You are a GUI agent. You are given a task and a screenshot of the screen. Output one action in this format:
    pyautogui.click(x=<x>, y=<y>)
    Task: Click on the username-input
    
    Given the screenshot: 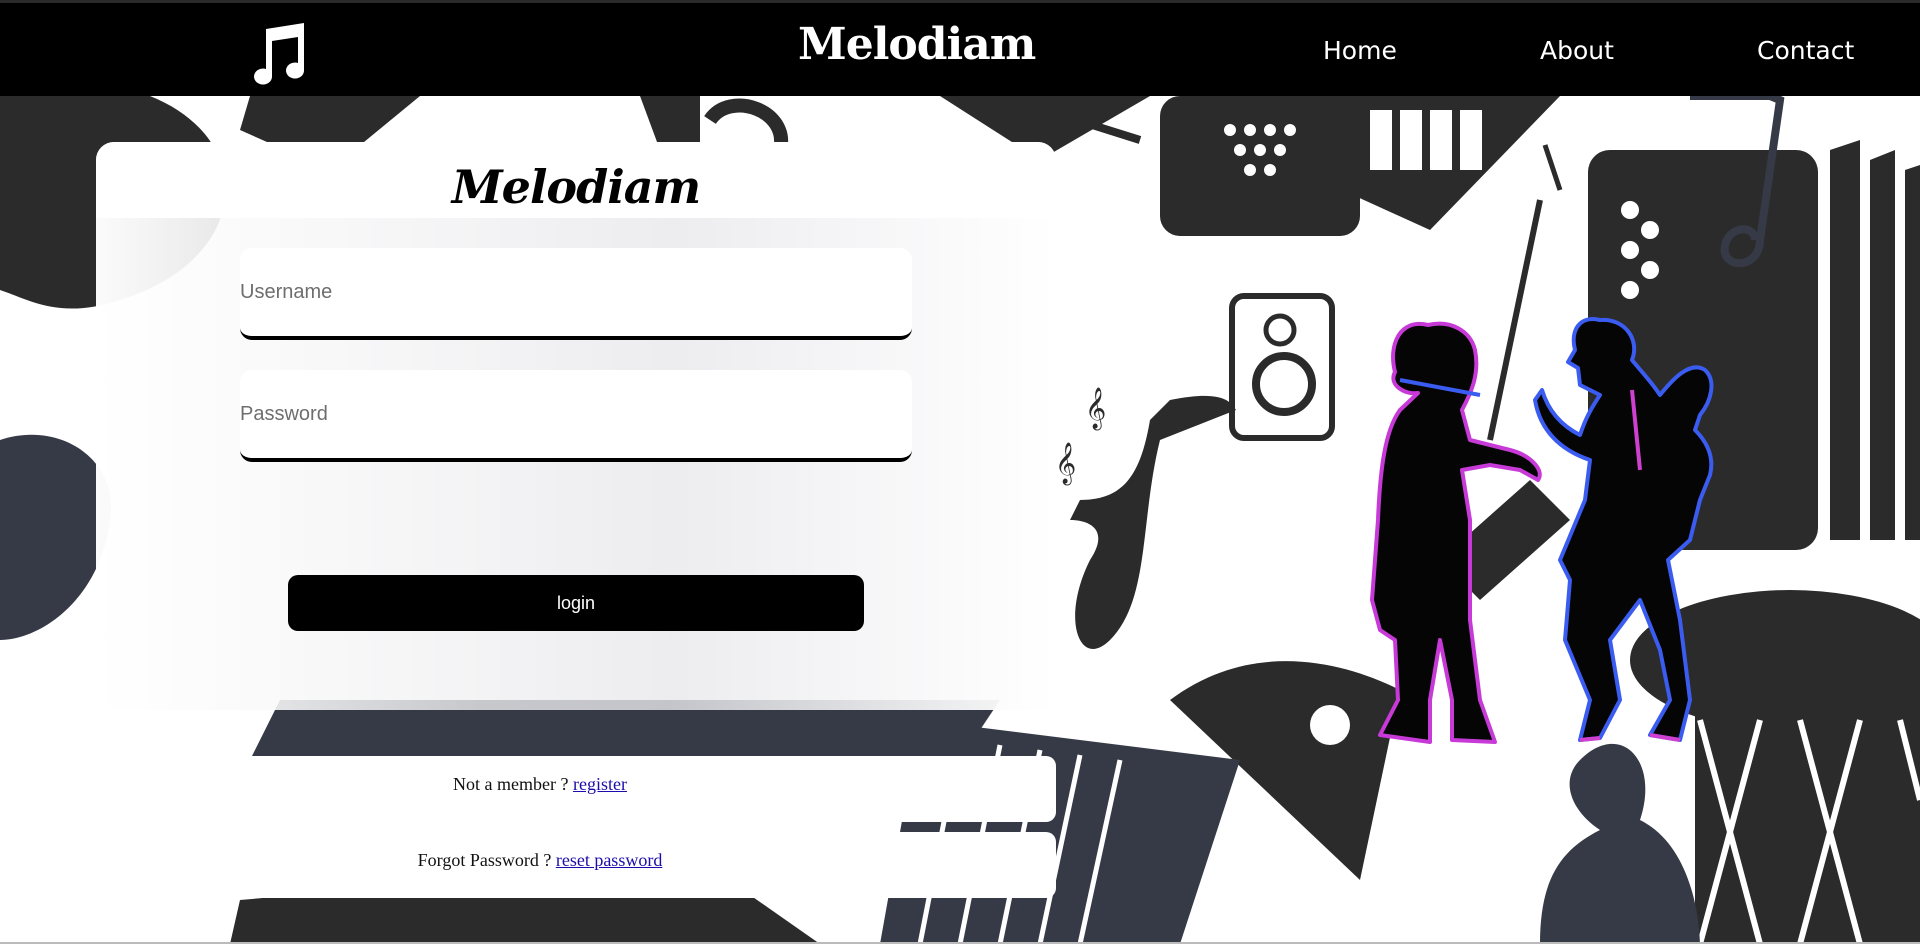 What is the action you would take?
    pyautogui.click(x=576, y=292)
    